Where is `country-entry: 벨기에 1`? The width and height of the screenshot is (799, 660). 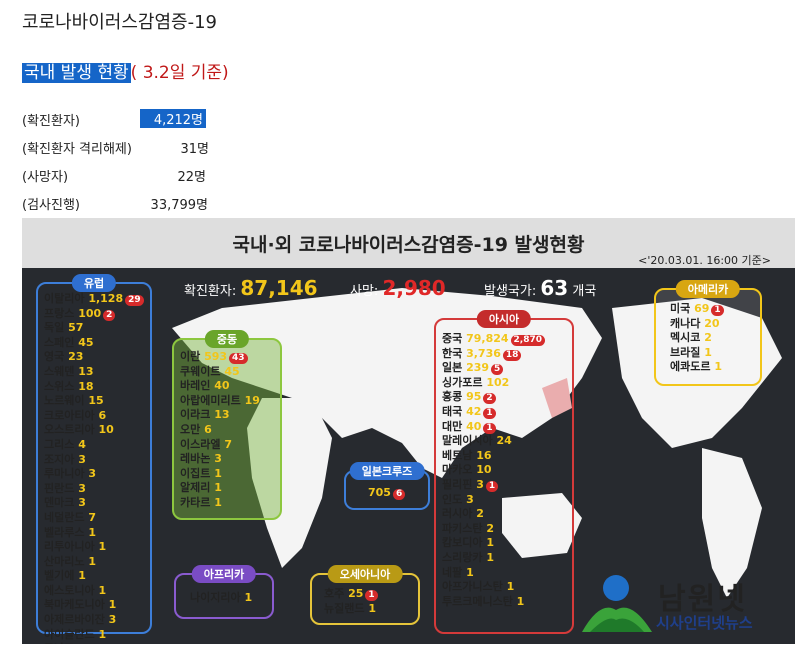
country-entry: 벨기에 1 is located at coordinates (94, 576).